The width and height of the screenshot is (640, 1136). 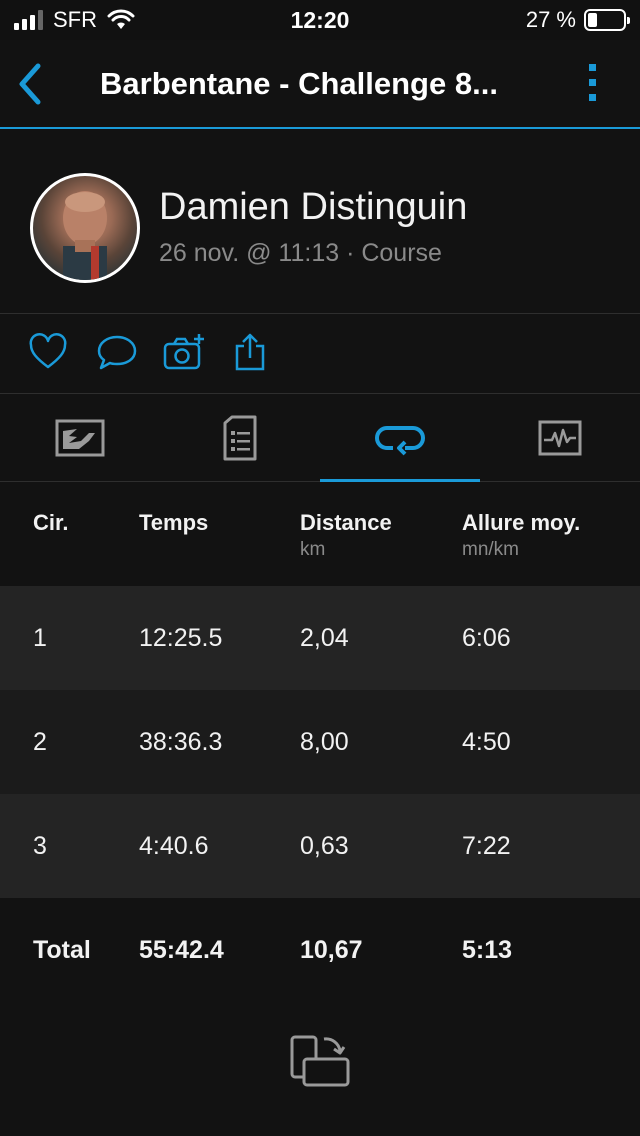 What do you see at coordinates (181, 950) in the screenshot?
I see `total-time: 55:42.4` at bounding box center [181, 950].